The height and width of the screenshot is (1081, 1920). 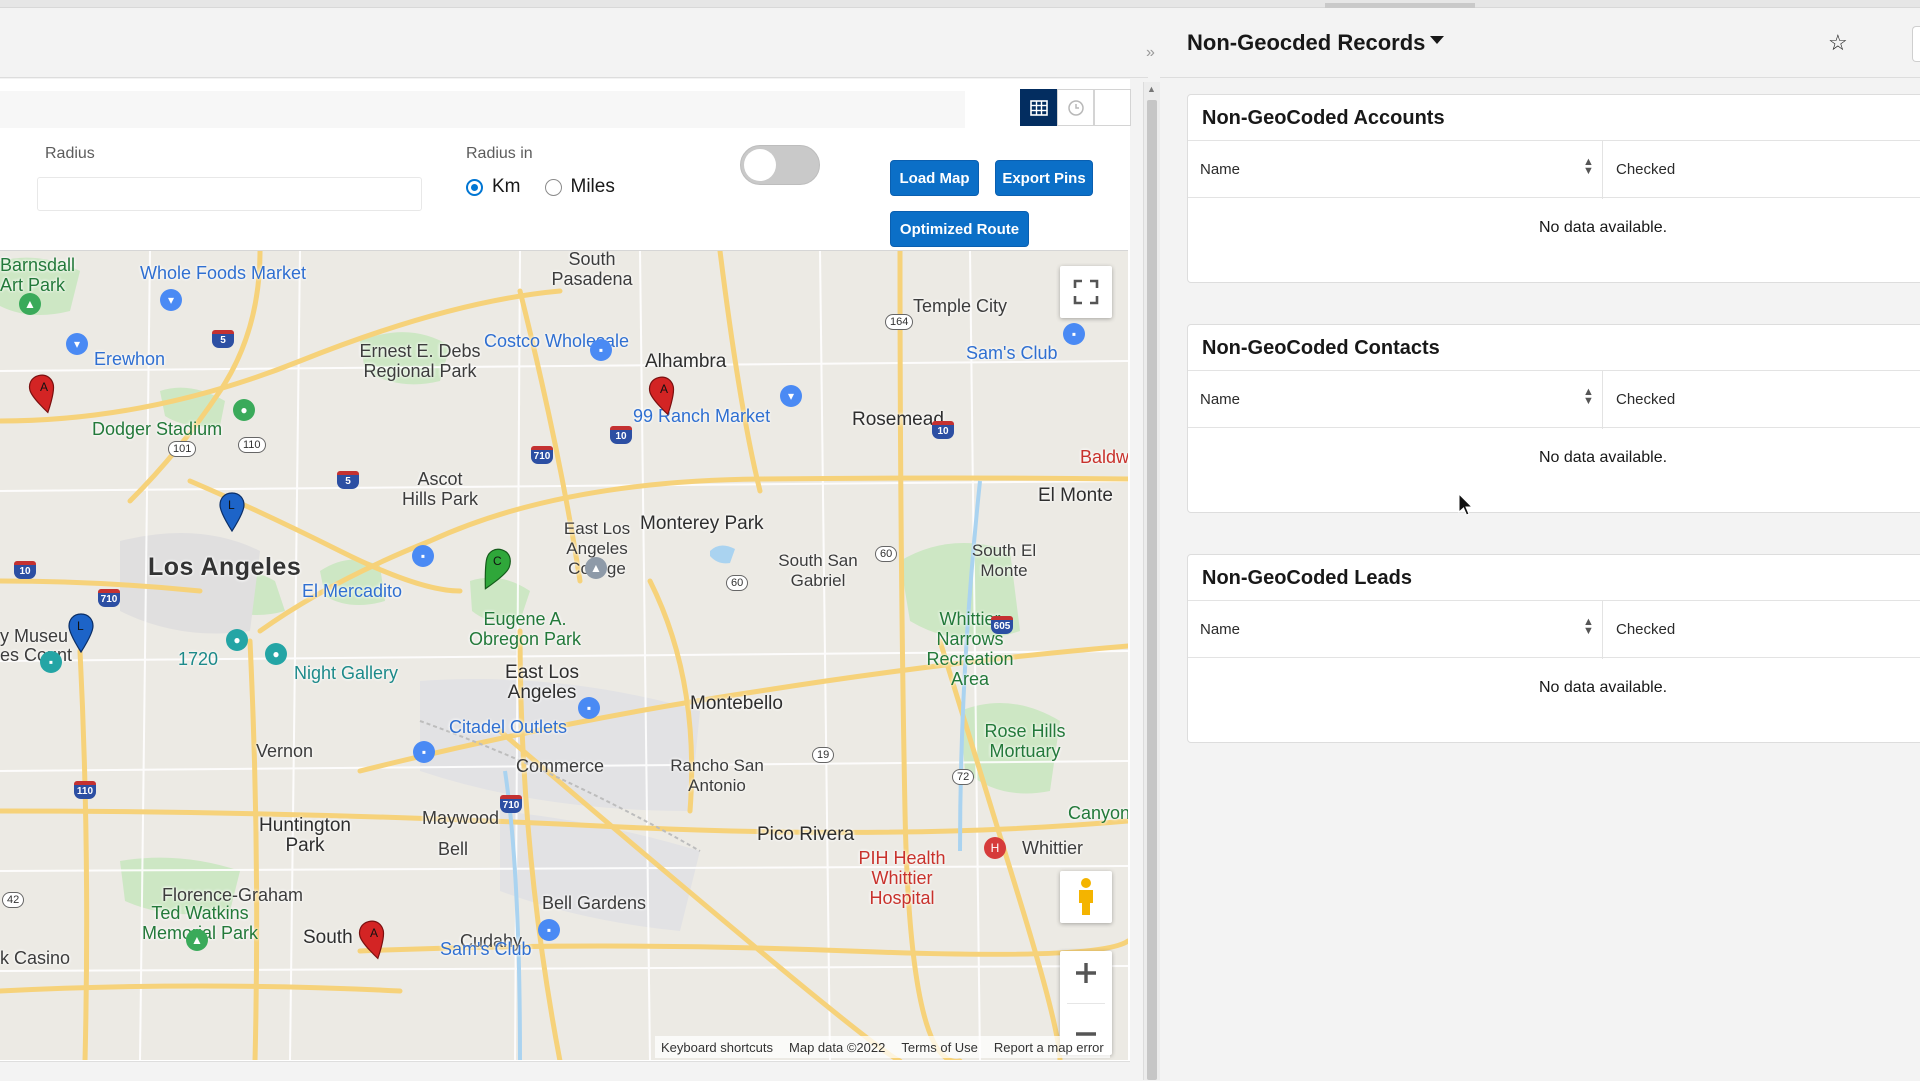 I want to click on miles-radio, so click(x=553, y=187).